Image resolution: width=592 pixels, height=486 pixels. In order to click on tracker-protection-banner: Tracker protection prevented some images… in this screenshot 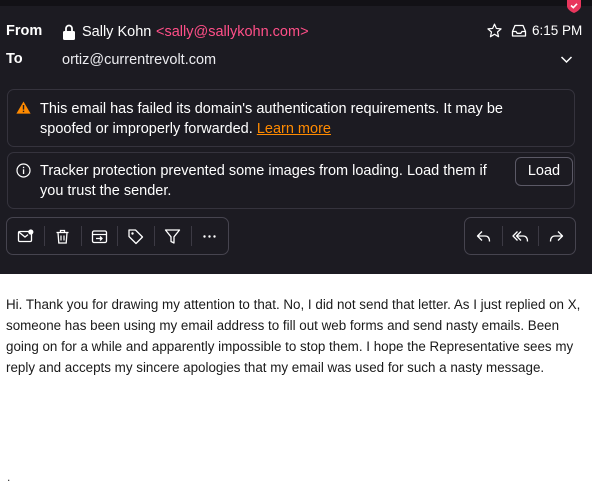, I will do `click(291, 180)`.